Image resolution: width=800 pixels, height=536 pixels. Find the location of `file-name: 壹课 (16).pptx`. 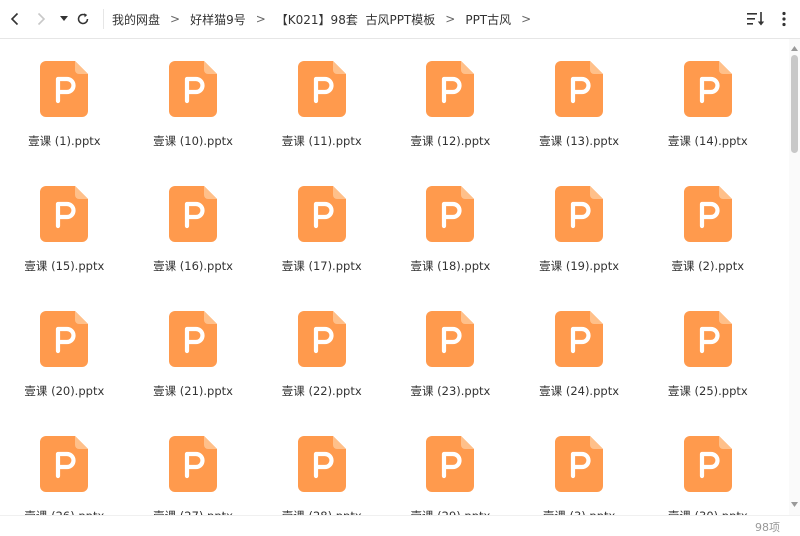

file-name: 壹课 (16).pptx is located at coordinates (193, 266).